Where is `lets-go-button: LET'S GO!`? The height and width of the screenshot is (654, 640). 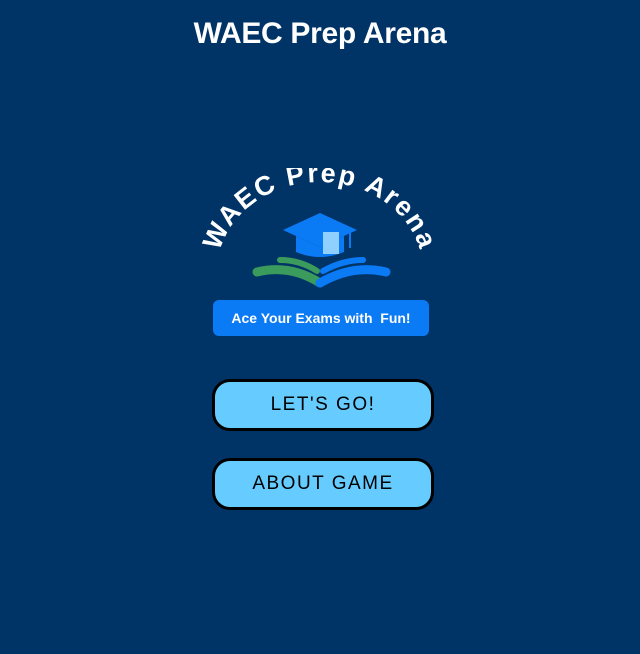
lets-go-button: LET'S GO! is located at coordinates (323, 405).